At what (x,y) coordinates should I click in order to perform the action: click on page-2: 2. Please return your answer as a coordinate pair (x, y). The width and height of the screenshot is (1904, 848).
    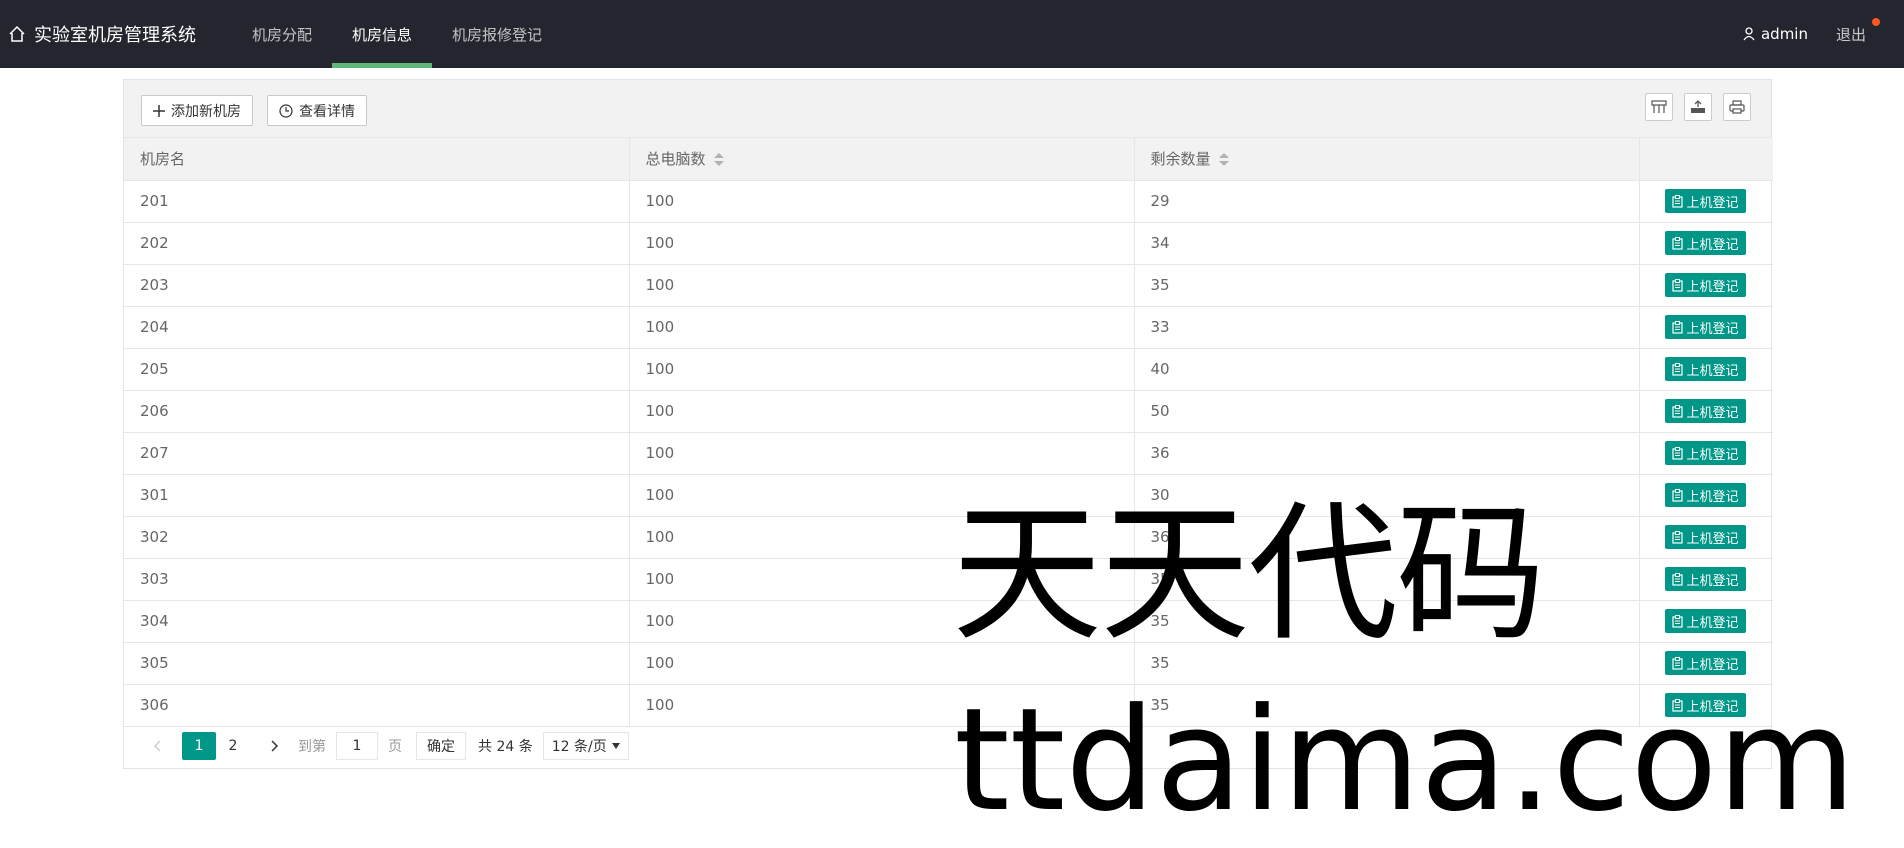
    Looking at the image, I should click on (233, 746).